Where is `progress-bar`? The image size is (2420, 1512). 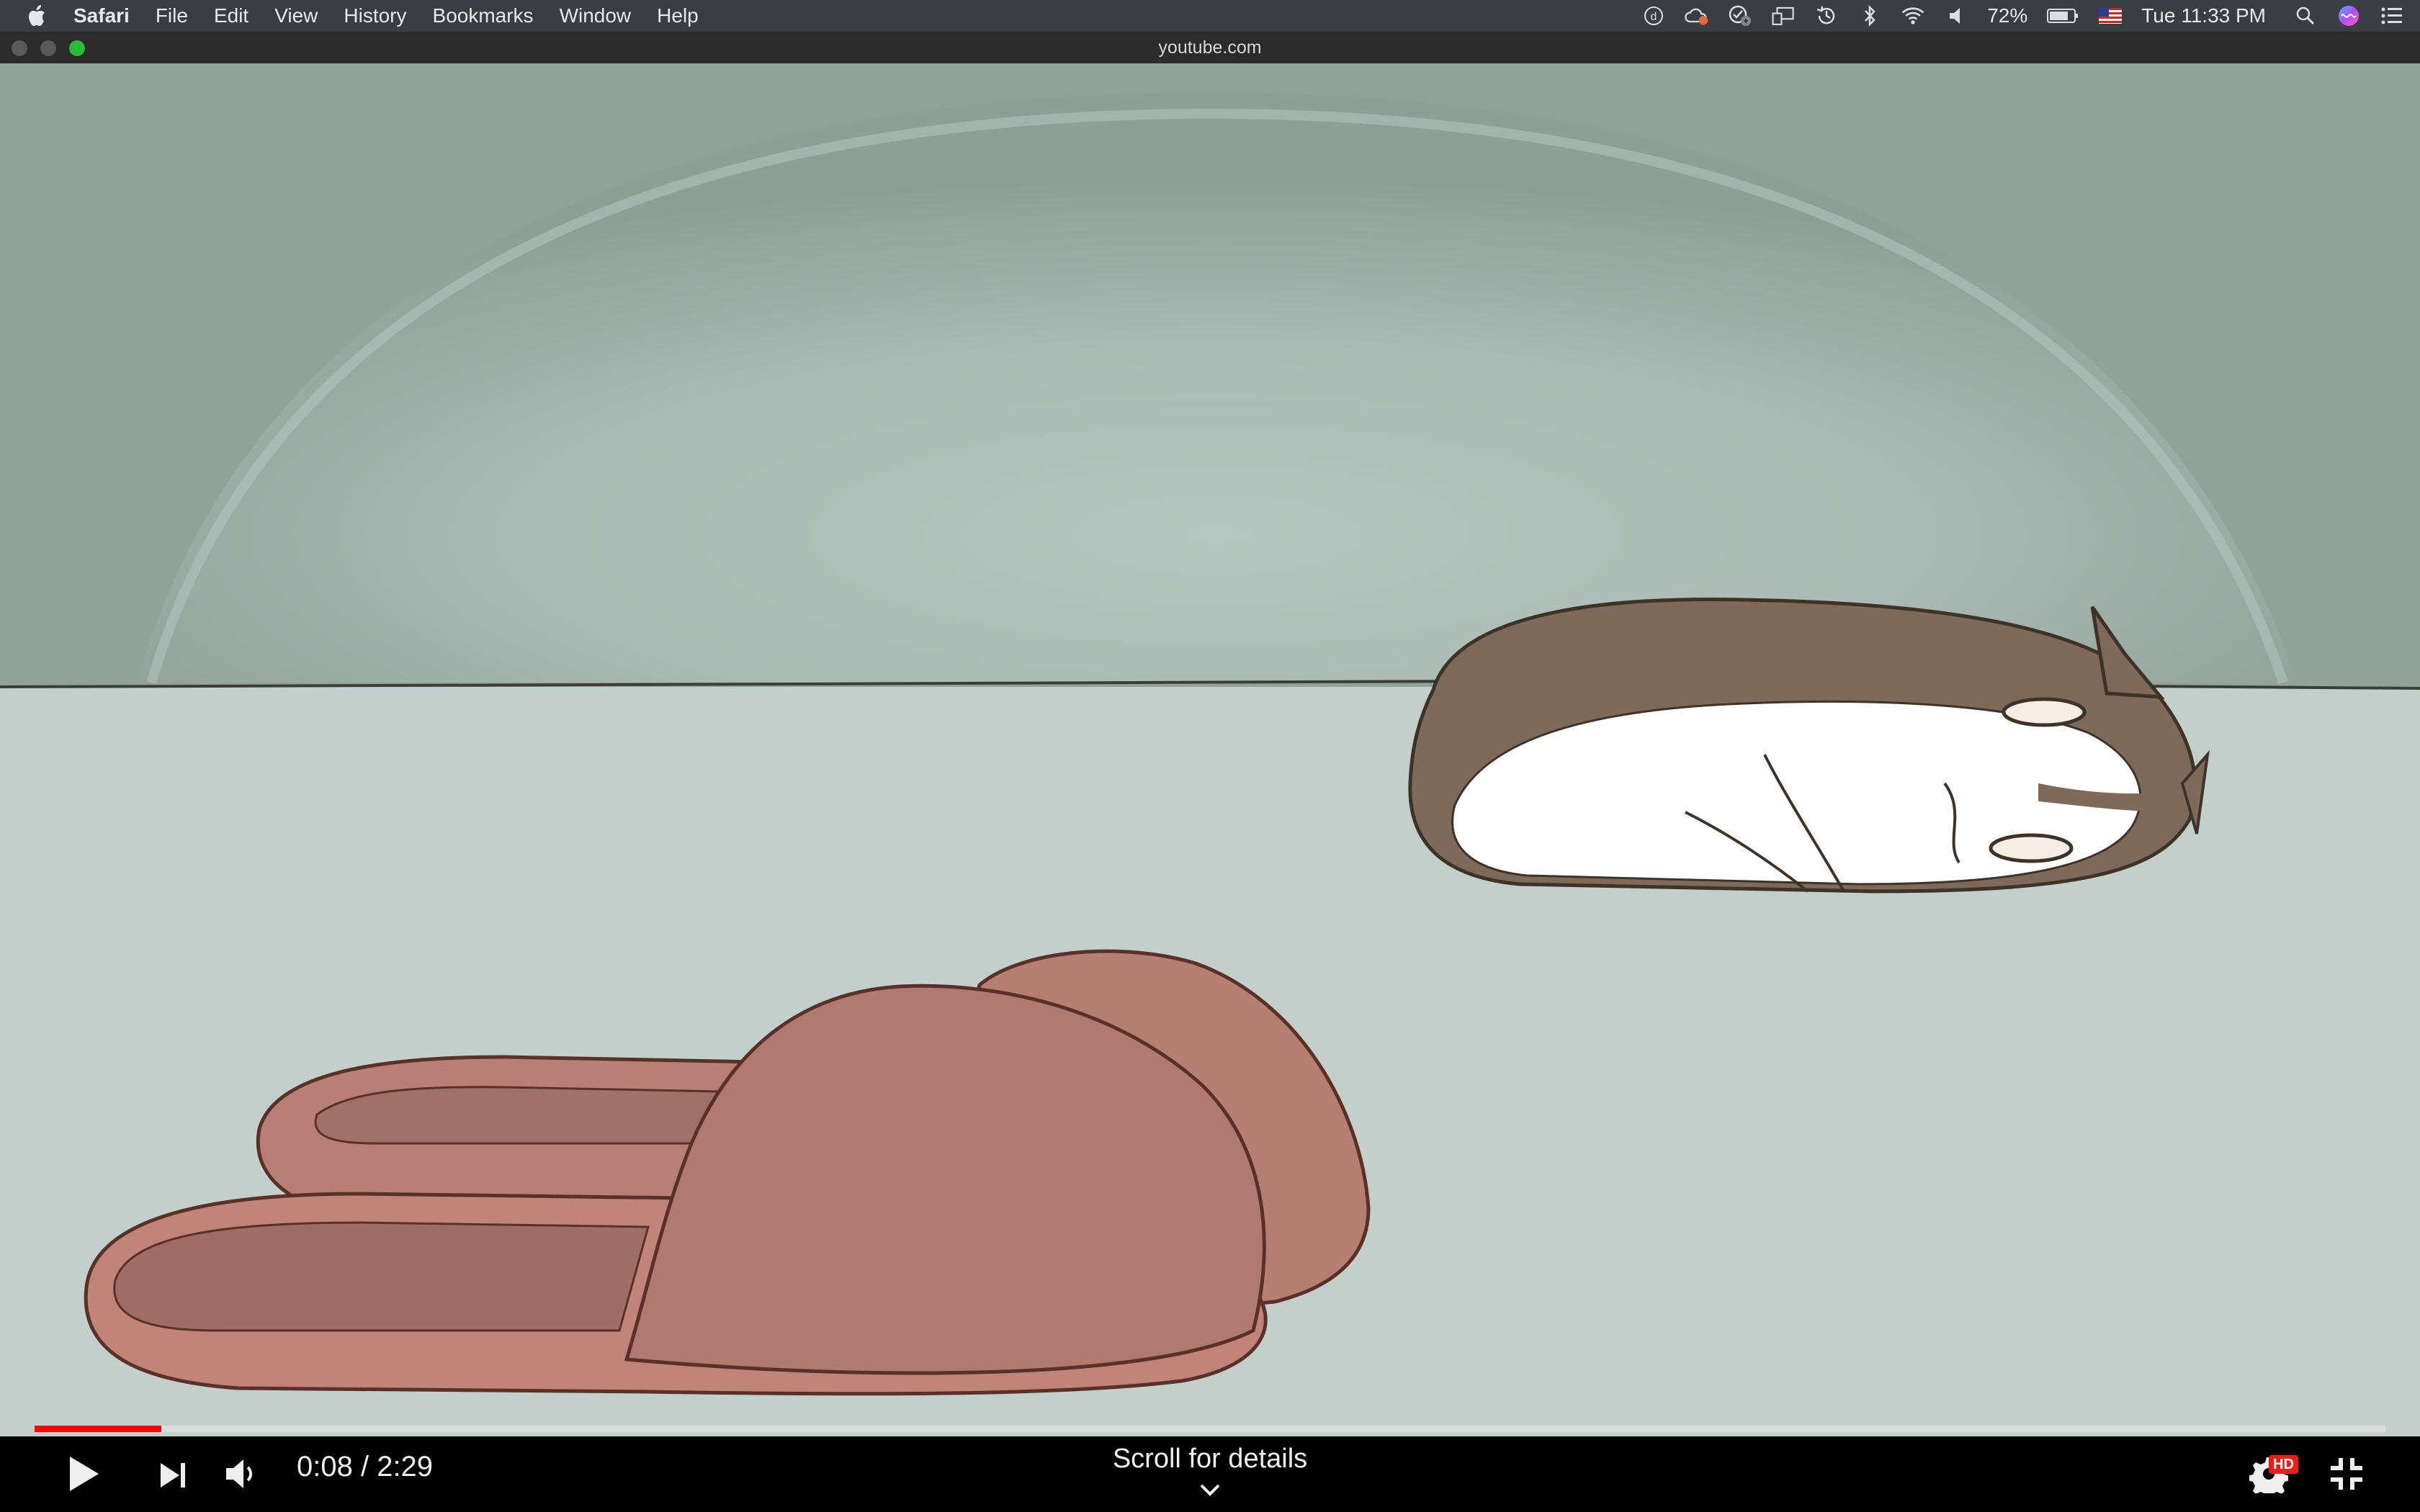
progress-bar is located at coordinates (1210, 1429).